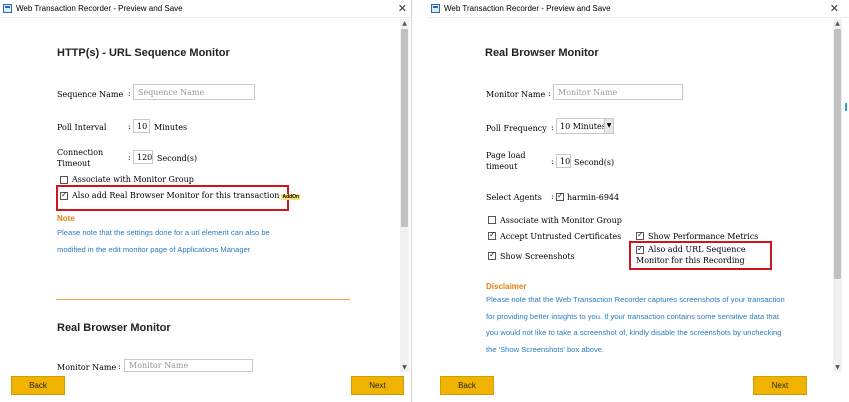 The image size is (849, 402). I want to click on right-scrollbar: ▲ ▼, so click(837, 195).